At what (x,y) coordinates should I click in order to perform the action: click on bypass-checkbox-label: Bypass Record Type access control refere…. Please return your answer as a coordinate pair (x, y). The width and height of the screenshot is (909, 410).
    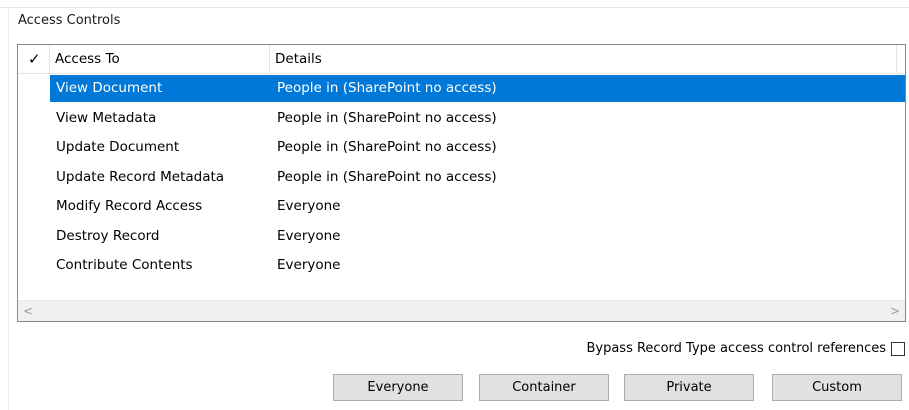
    Looking at the image, I should click on (736, 348).